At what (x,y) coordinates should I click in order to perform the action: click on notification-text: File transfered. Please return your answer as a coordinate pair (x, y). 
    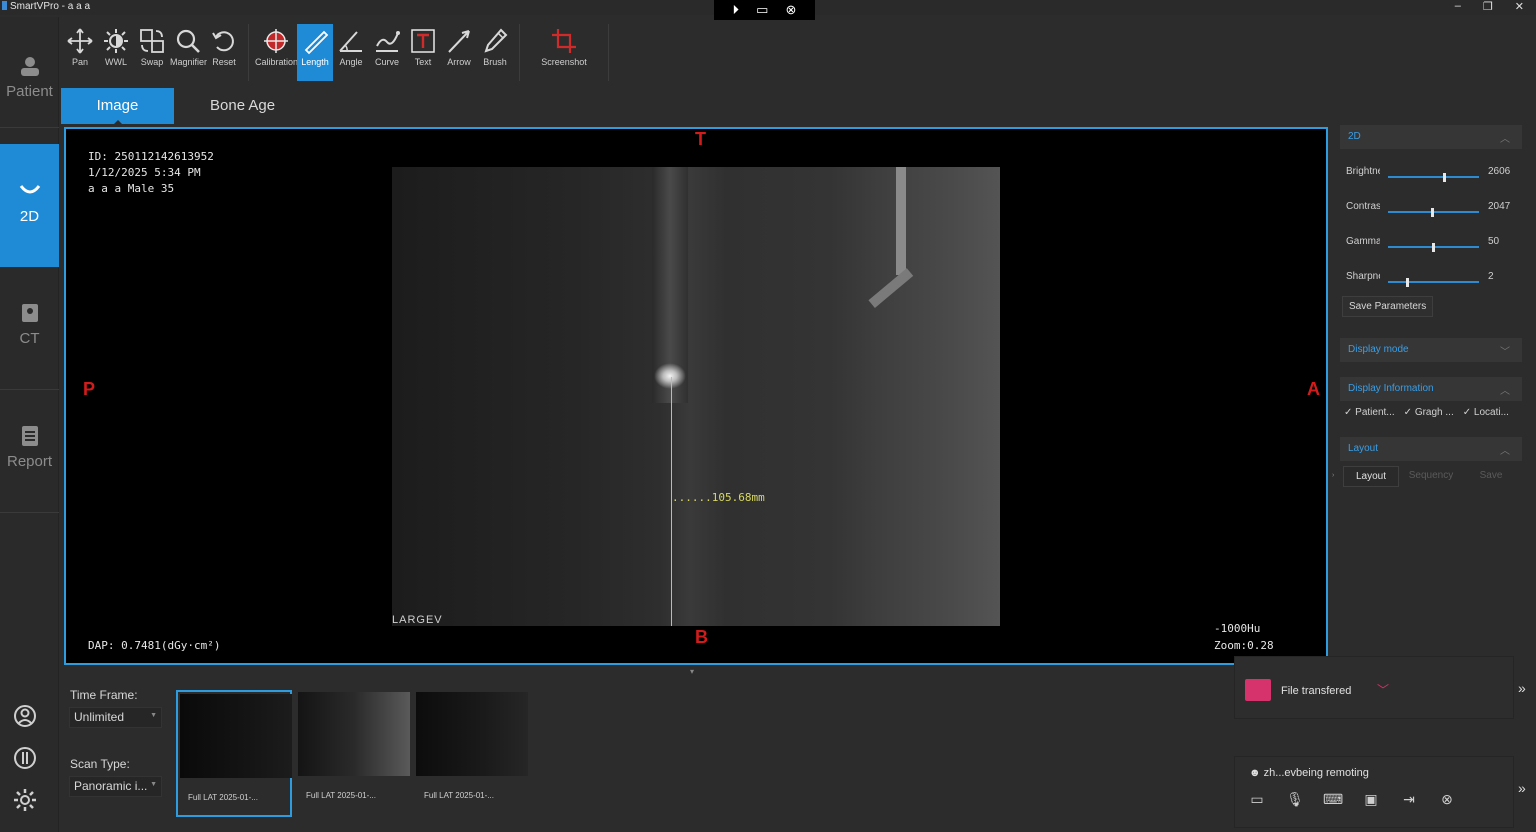
    Looking at the image, I should click on (1316, 691).